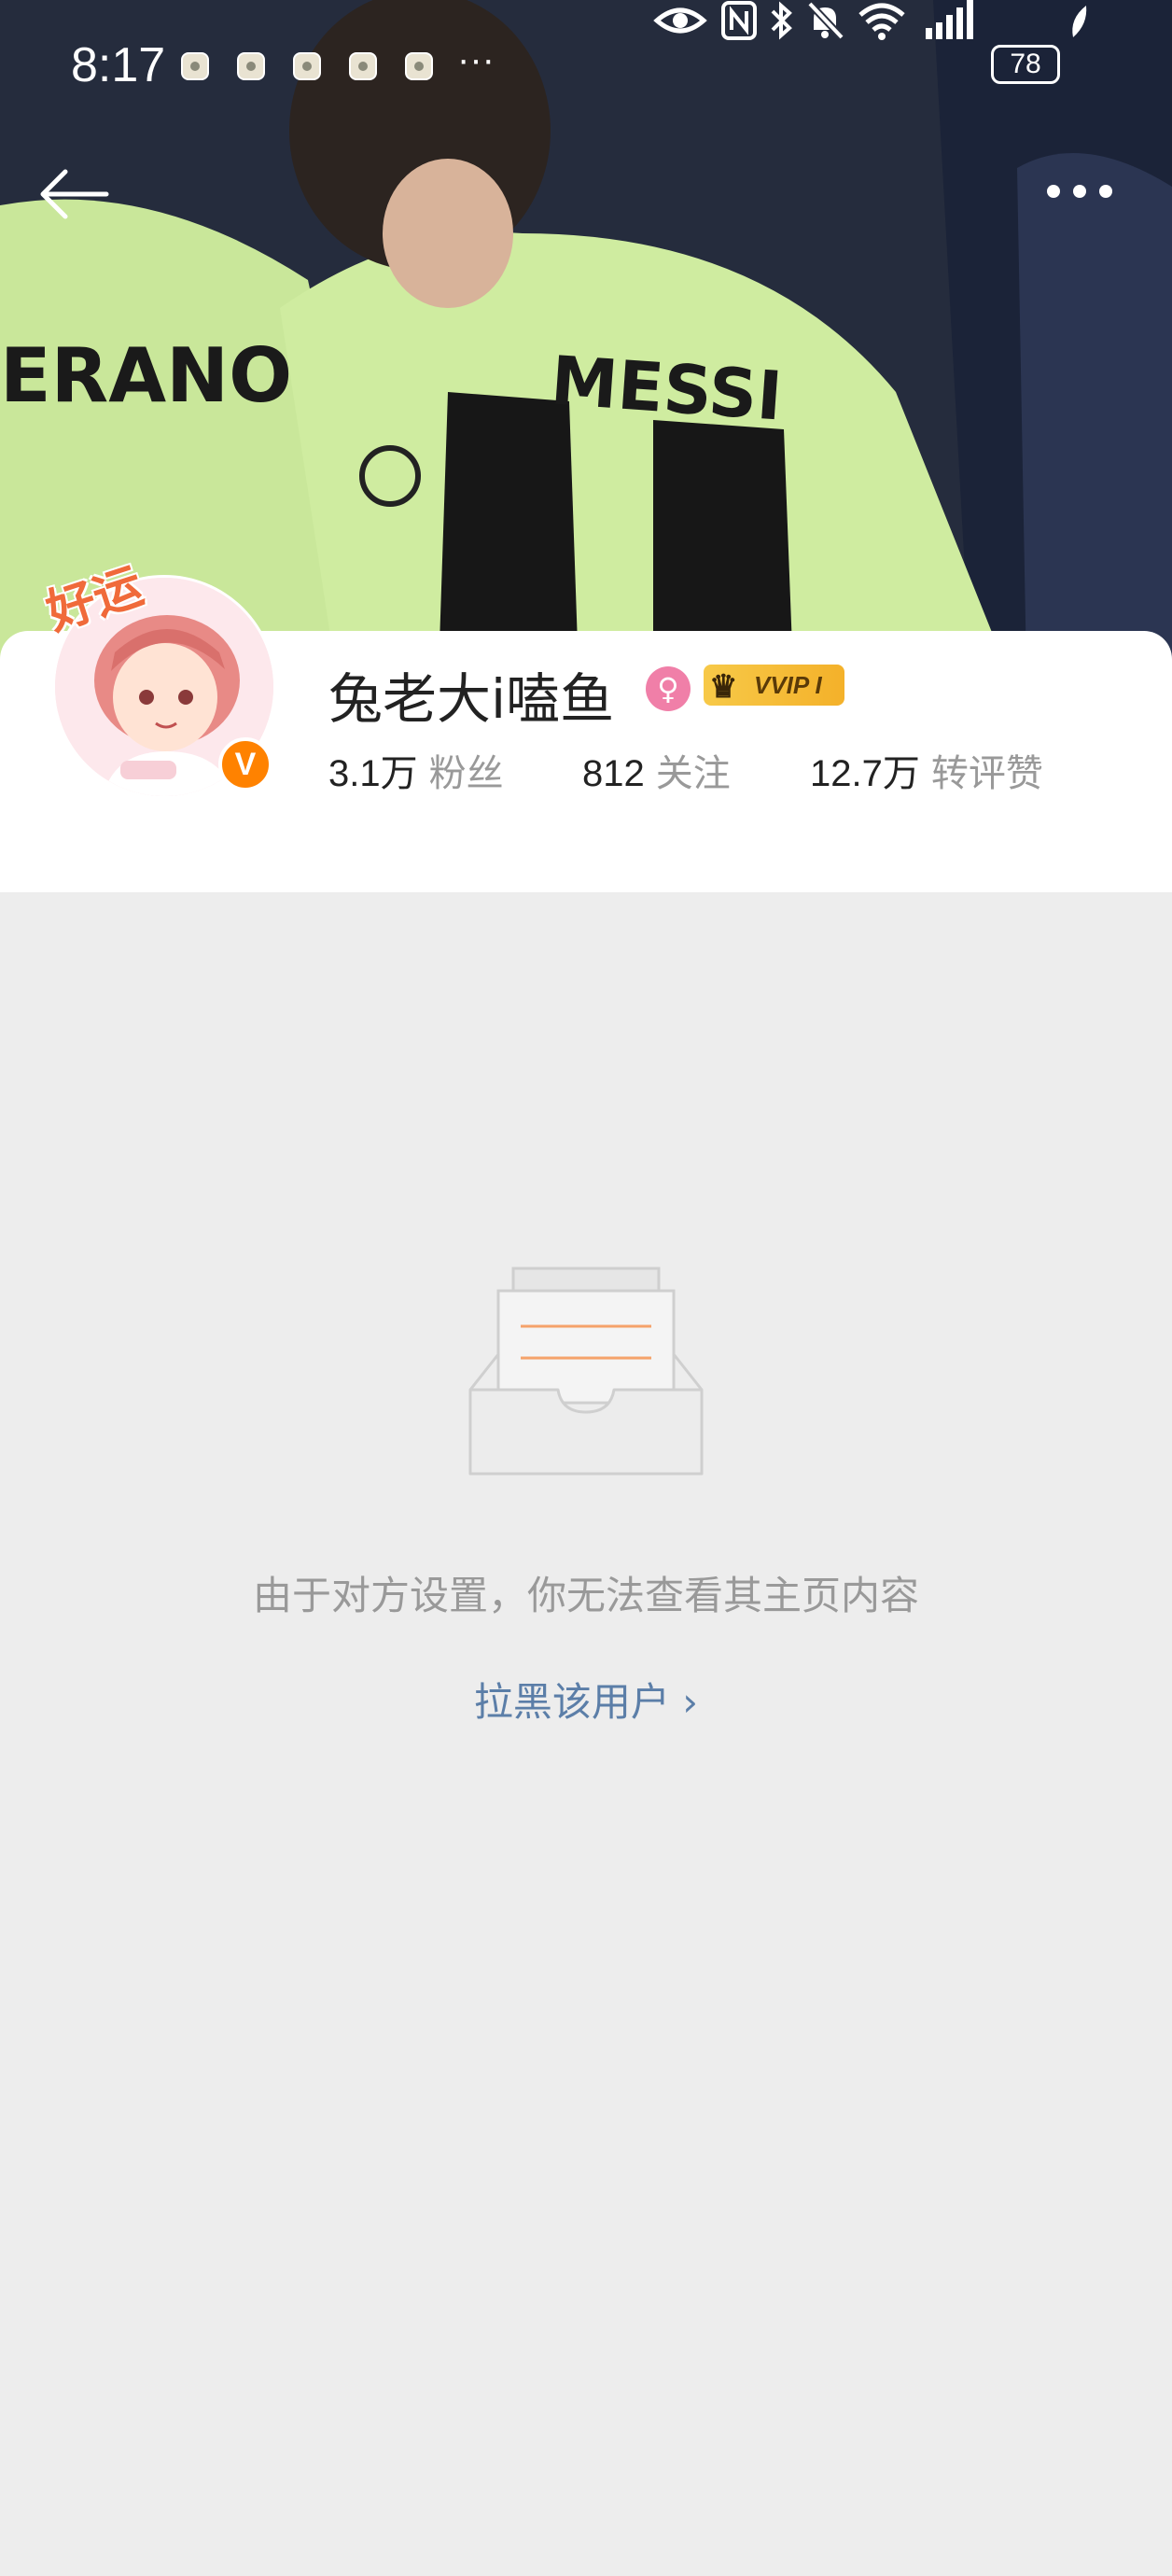 The height and width of the screenshot is (2576, 1172). Describe the element at coordinates (586, 1699) in the screenshot. I see `block-user-link: 拉黑该用户 ›` at that location.